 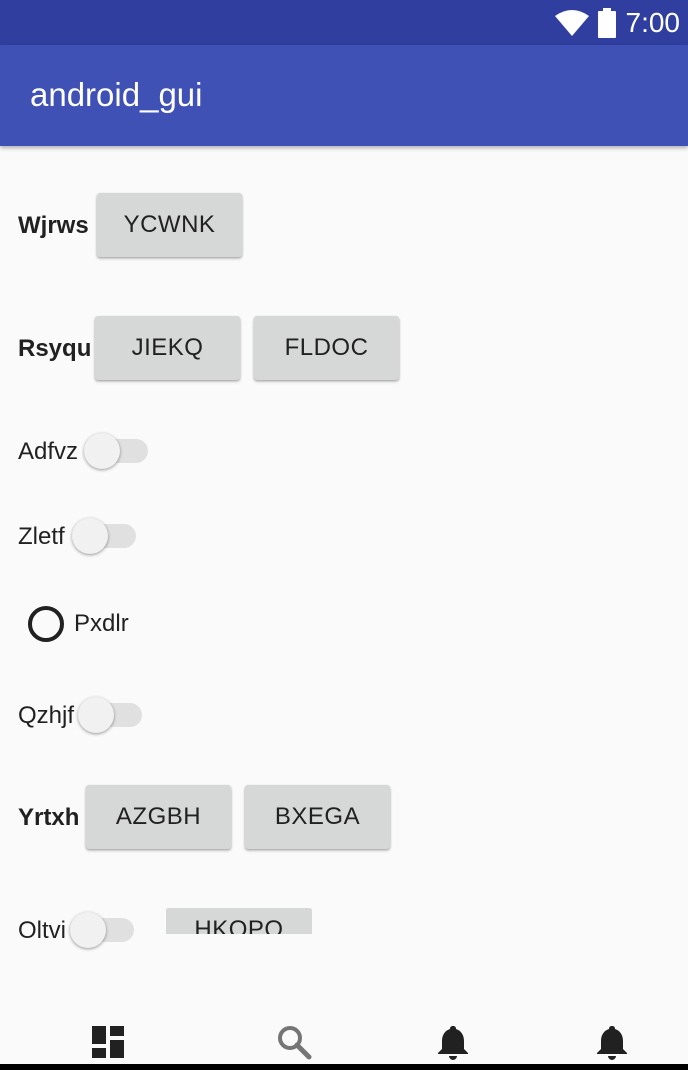 What do you see at coordinates (169, 225) in the screenshot?
I see `ycwnk-button: YCWNK` at bounding box center [169, 225].